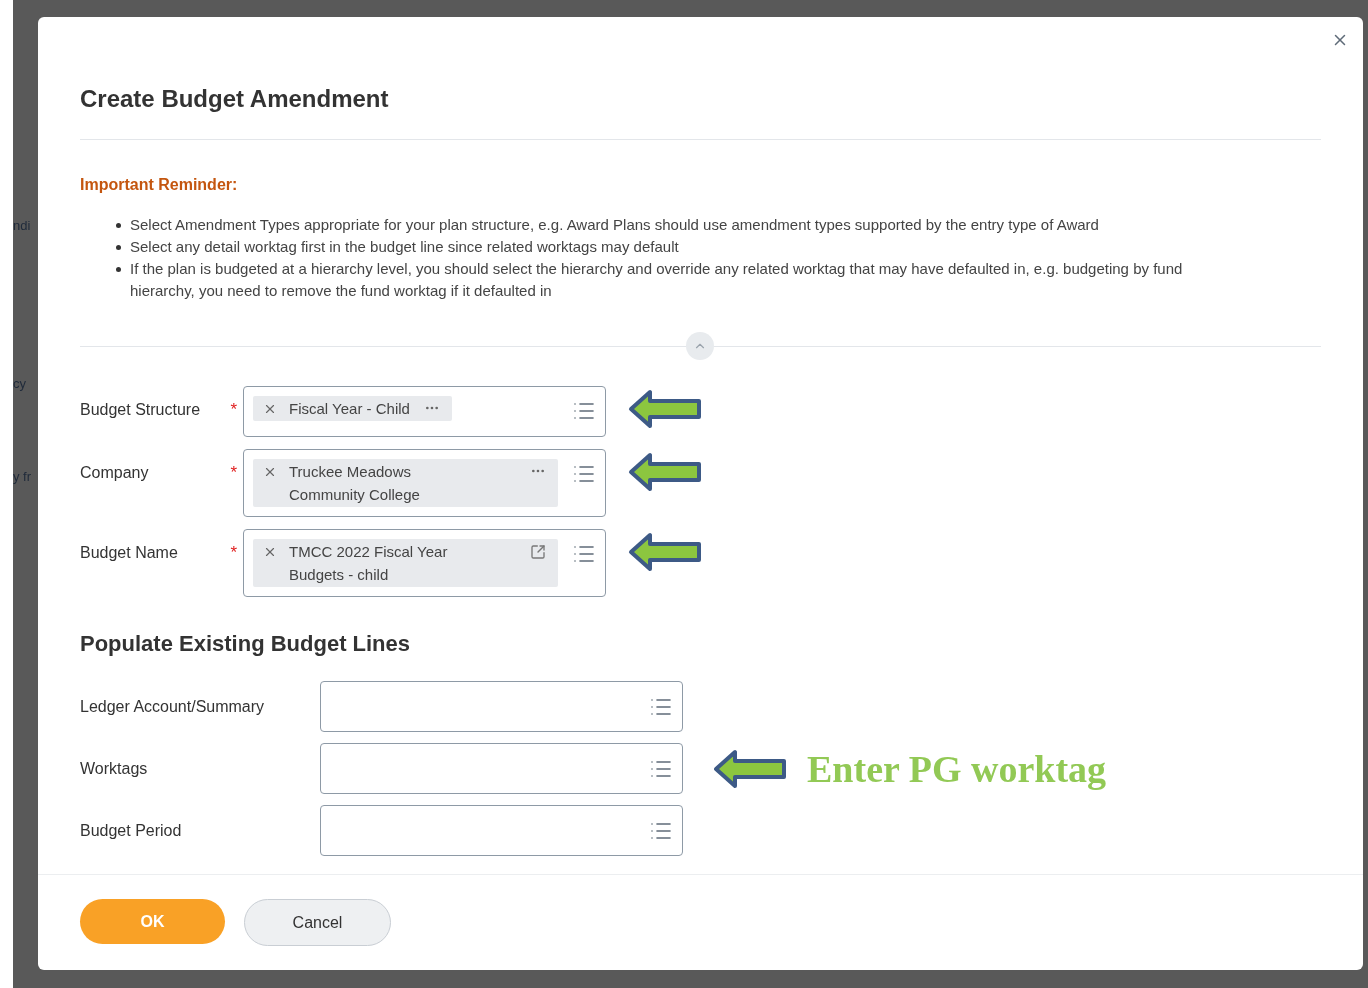 The image size is (1368, 988). Describe the element at coordinates (405, 483) in the screenshot. I see `selected-item-chip: Truckee Meadows Community College` at that location.